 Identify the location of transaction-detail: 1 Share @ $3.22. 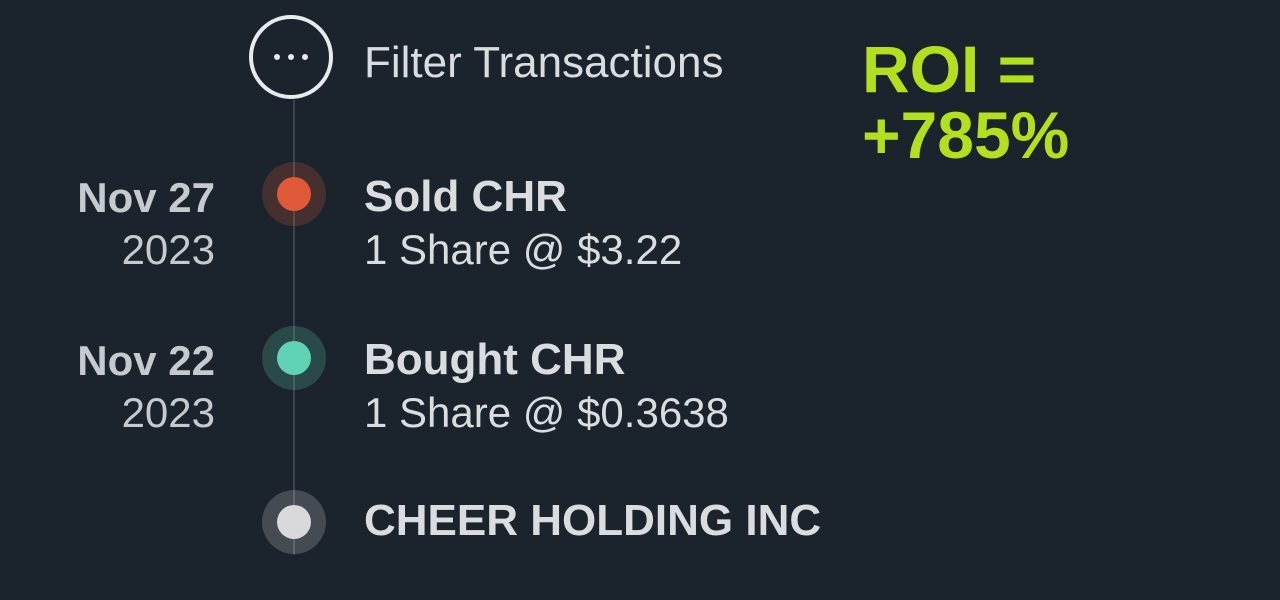
(523, 249).